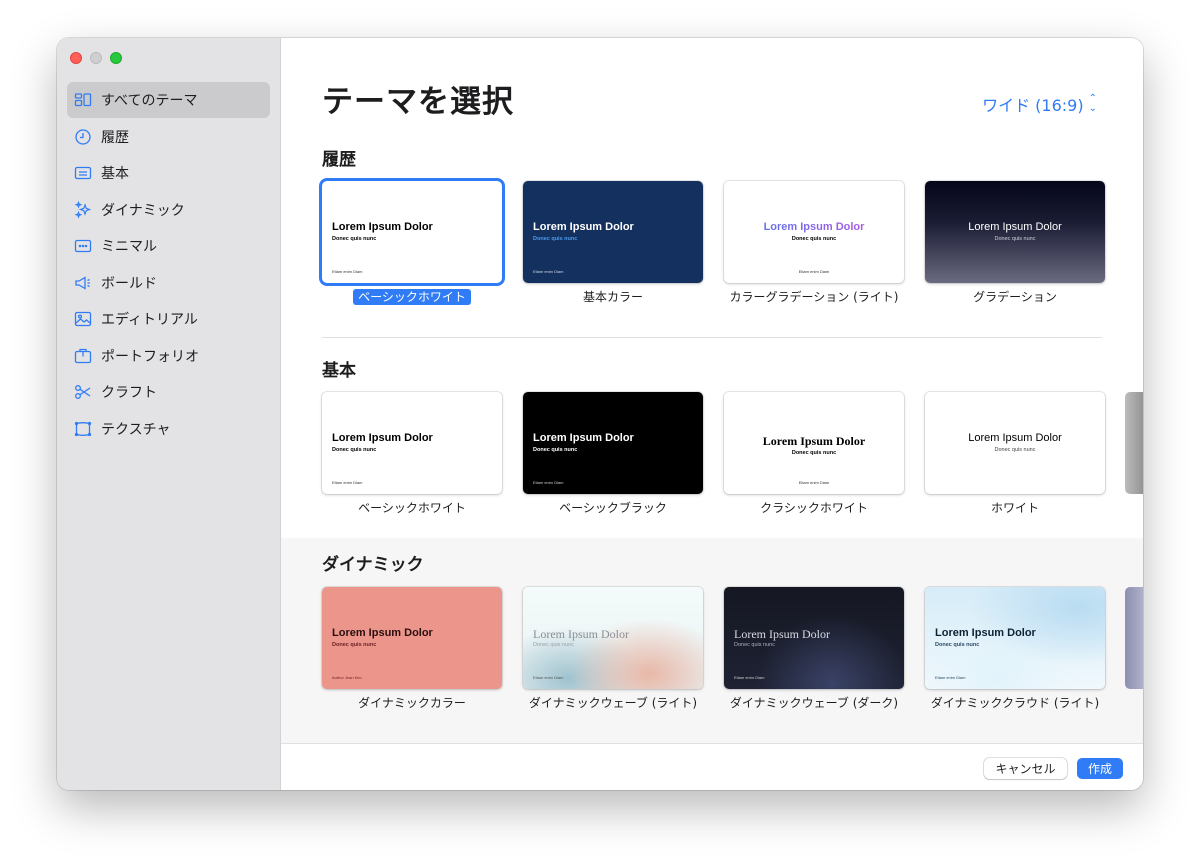  I want to click on cancel-button: キャンセル, so click(1025, 768).